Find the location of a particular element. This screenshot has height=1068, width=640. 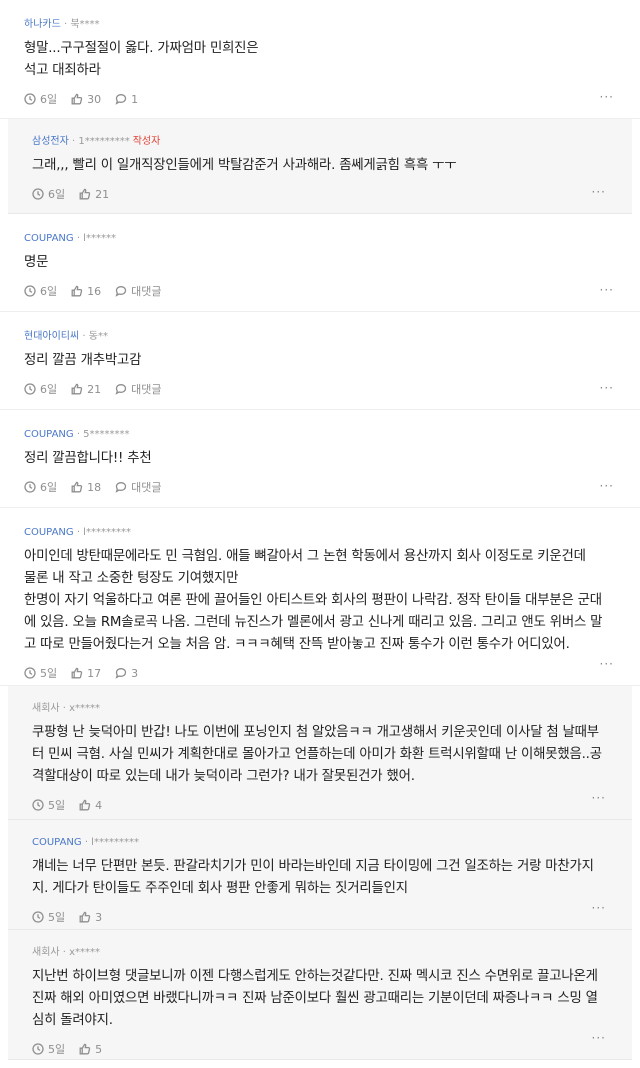

comment-meta: 삼성전자 · 1********* 작성자 is located at coordinates (322, 142).